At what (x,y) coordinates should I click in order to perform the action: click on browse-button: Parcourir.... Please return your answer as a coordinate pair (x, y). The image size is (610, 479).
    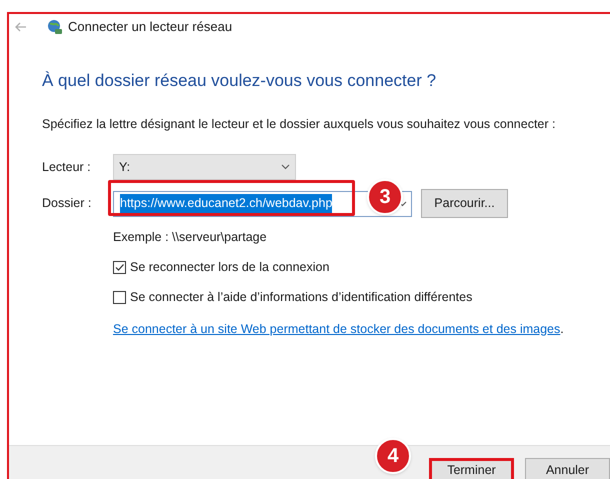
    Looking at the image, I should click on (464, 203).